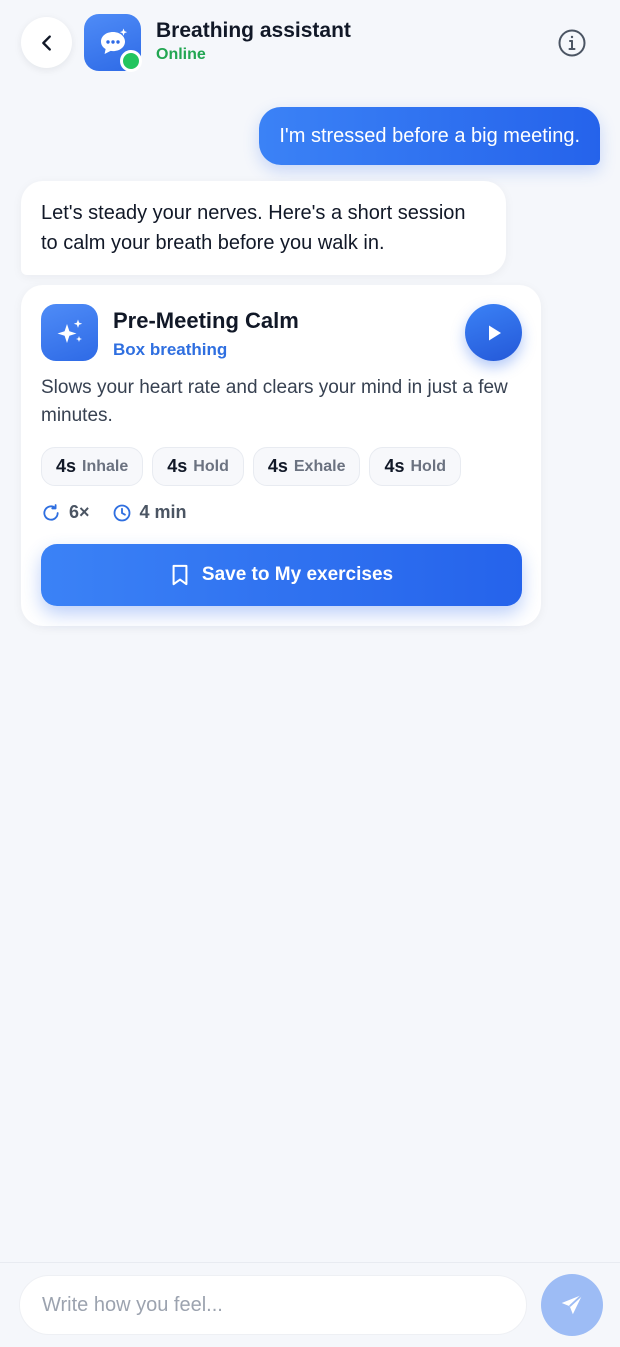 The image size is (620, 1347). I want to click on play-icon, so click(494, 332).